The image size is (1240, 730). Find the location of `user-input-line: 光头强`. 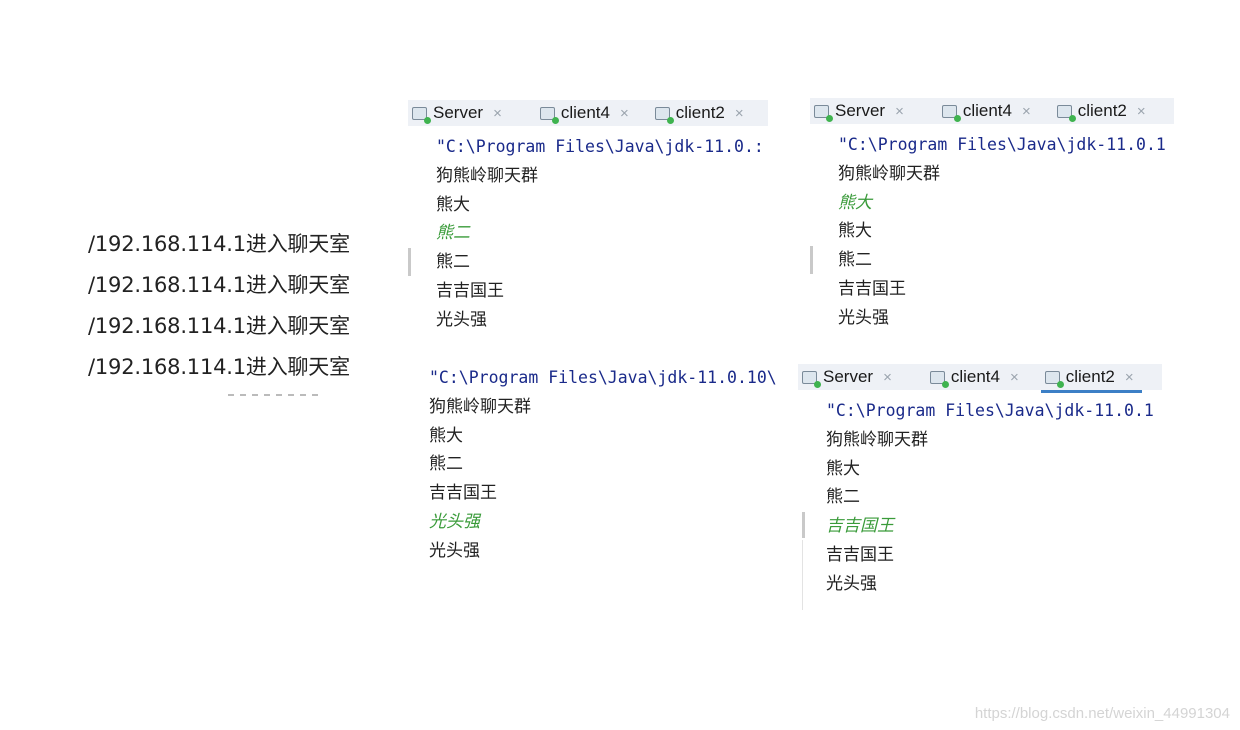

user-input-line: 光头强 is located at coordinates (603, 522).